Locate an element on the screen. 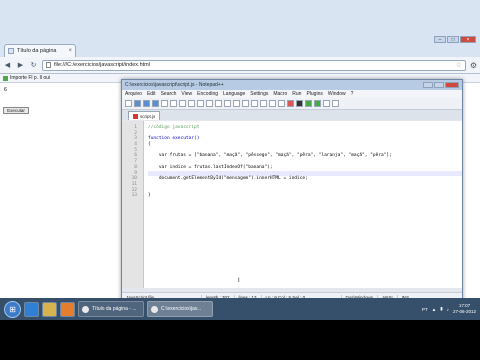 This screenshot has width=480, height=360. notepad-toolbar is located at coordinates (292, 104).